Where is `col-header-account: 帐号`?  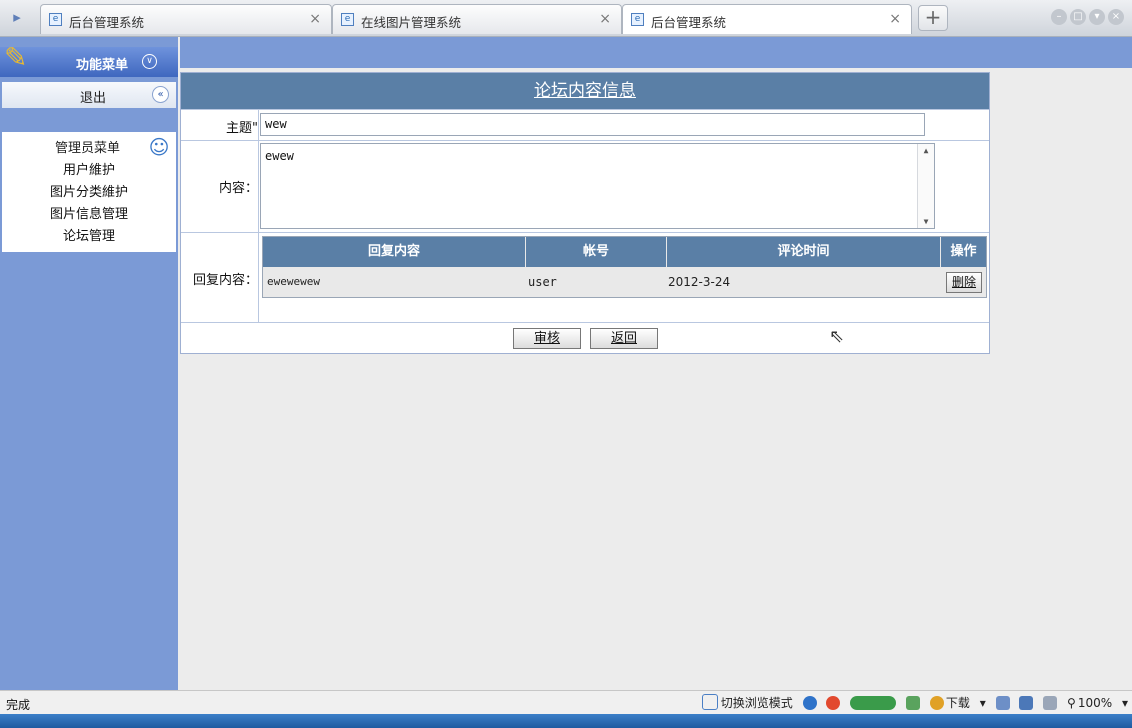
col-header-account: 帐号 is located at coordinates (596, 252).